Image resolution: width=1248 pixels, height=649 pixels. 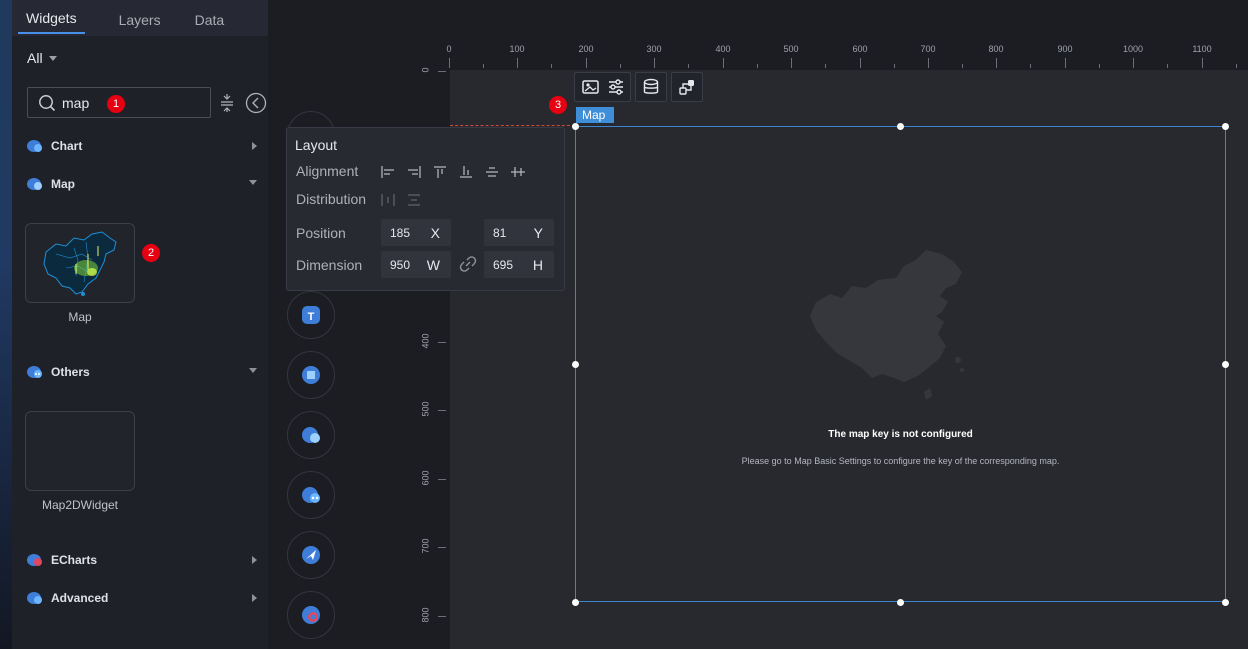 I want to click on tab-data: Data, so click(x=210, y=18).